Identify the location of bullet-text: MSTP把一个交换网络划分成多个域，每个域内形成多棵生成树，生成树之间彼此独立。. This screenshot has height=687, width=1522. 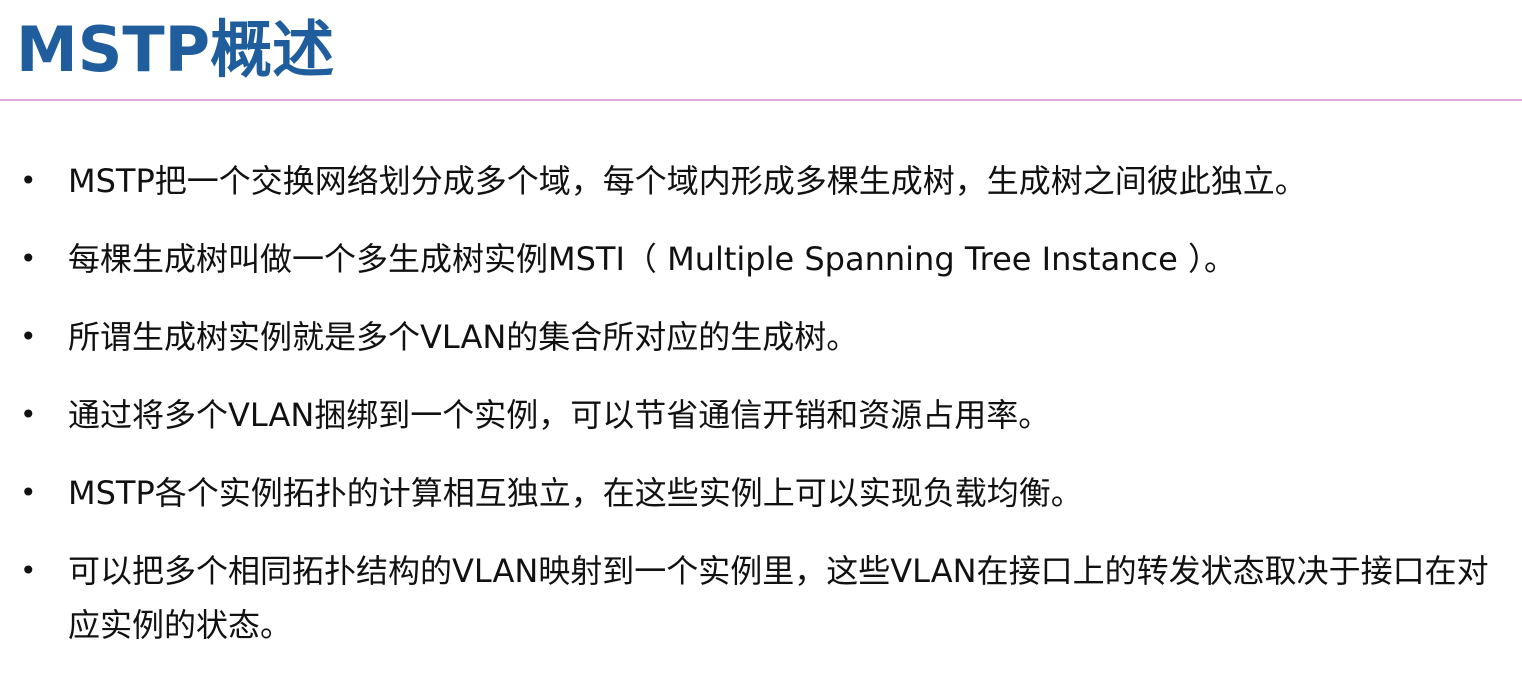
(687, 181).